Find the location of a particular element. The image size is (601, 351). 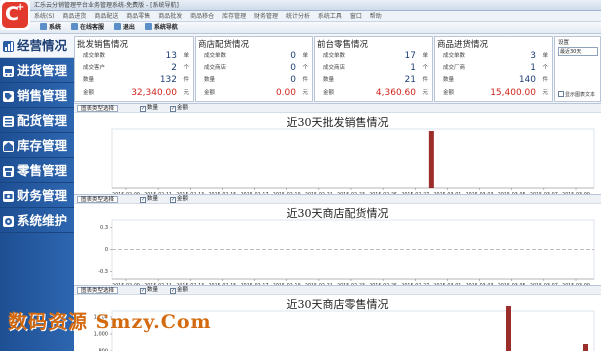

date-range-select: 最近30天 is located at coordinates (578, 51).